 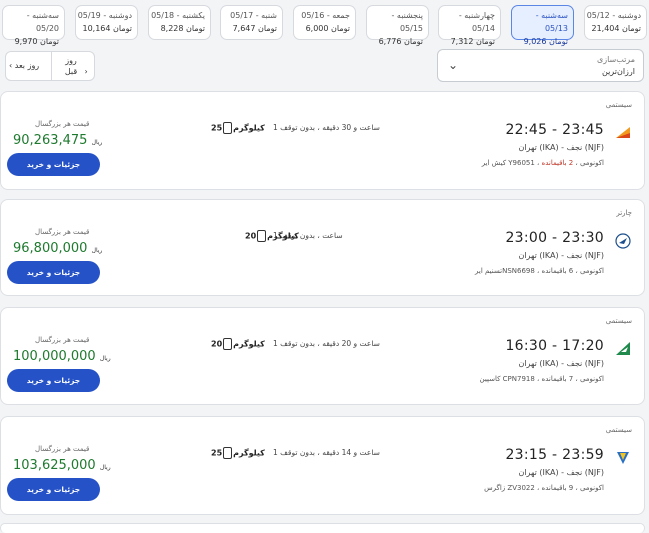 What do you see at coordinates (54, 465) in the screenshot?
I see `price-value: 103,625,000` at bounding box center [54, 465].